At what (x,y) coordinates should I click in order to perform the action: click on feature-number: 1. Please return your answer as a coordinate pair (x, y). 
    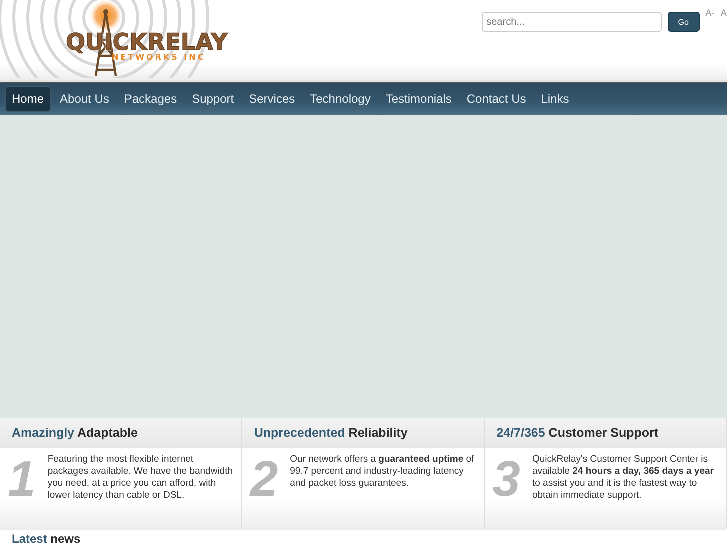
    Looking at the image, I should click on (22, 479).